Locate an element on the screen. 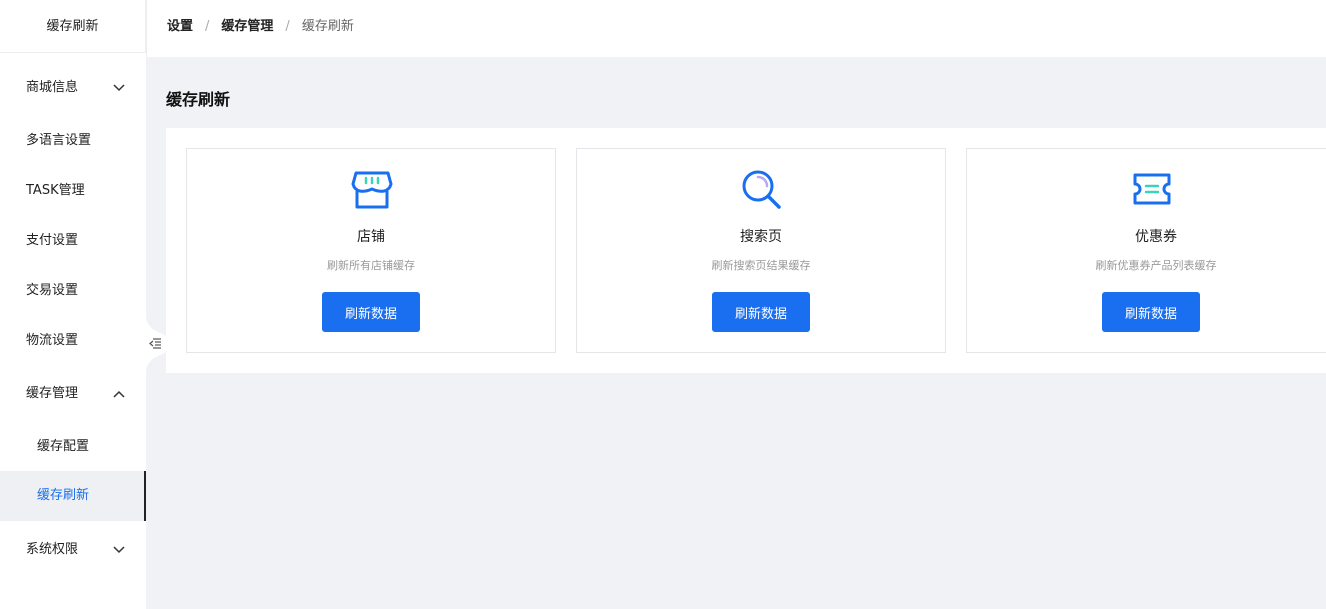 The height and width of the screenshot is (609, 1326). refresh-search-button: 刷新数据 is located at coordinates (761, 312).